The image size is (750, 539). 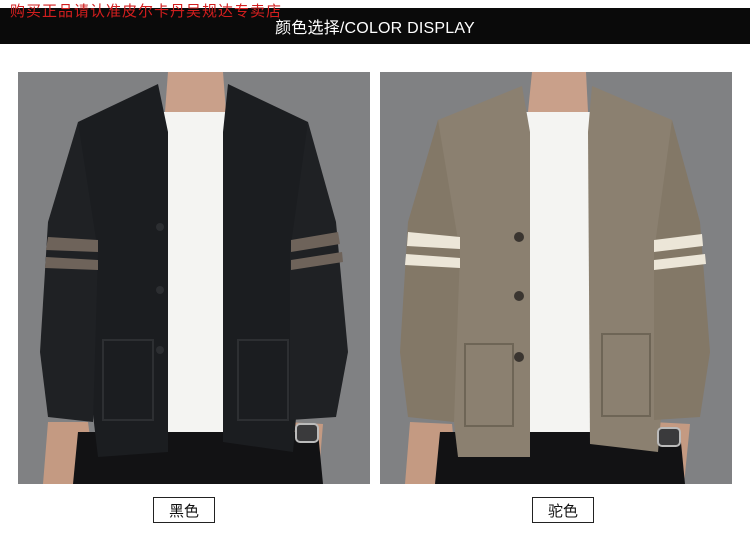 What do you see at coordinates (184, 510) in the screenshot?
I see `color-label-black: 黑色` at bounding box center [184, 510].